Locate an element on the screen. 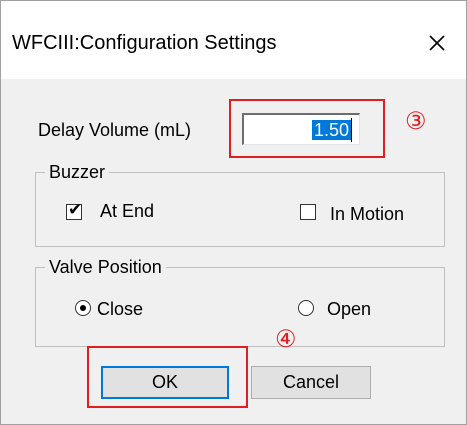  close-button is located at coordinates (437, 43).